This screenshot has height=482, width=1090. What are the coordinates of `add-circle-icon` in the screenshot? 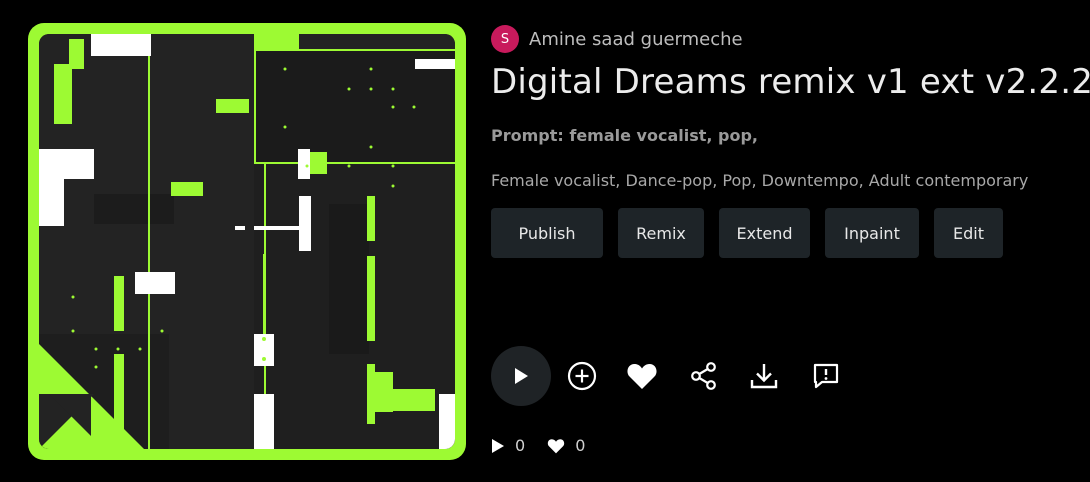 It's located at (582, 376).